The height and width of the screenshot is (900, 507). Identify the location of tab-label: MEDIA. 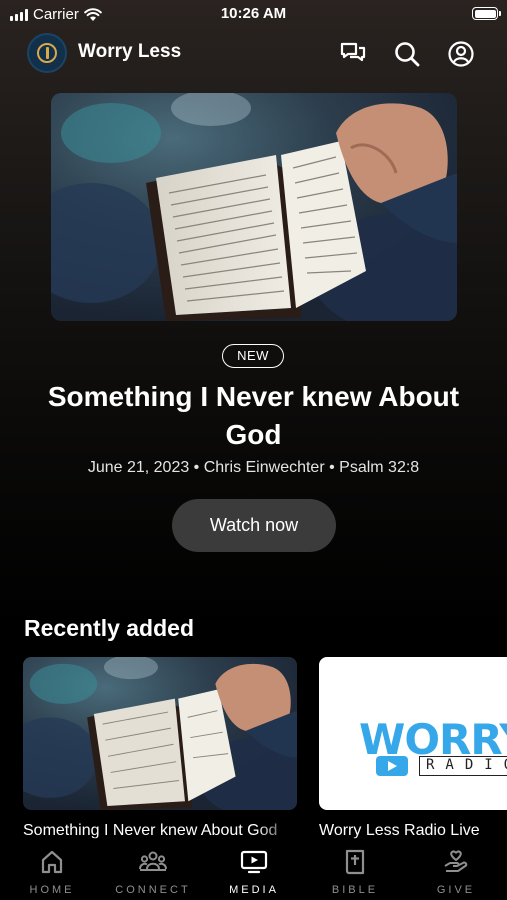
(254, 890).